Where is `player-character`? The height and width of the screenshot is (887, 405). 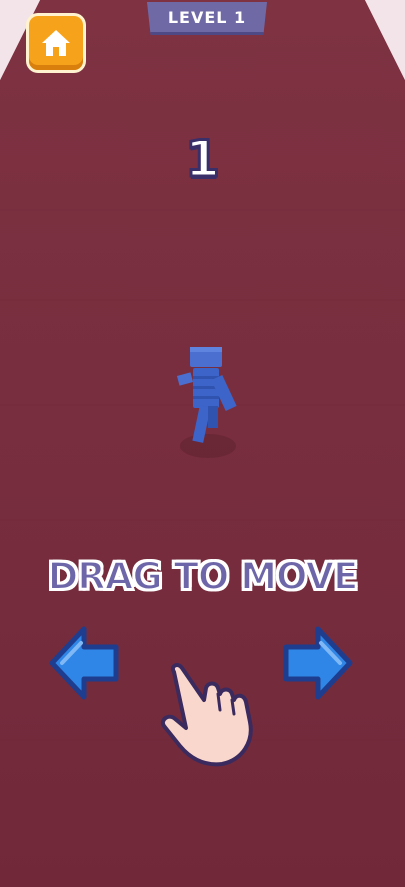
player-character is located at coordinates (211, 403).